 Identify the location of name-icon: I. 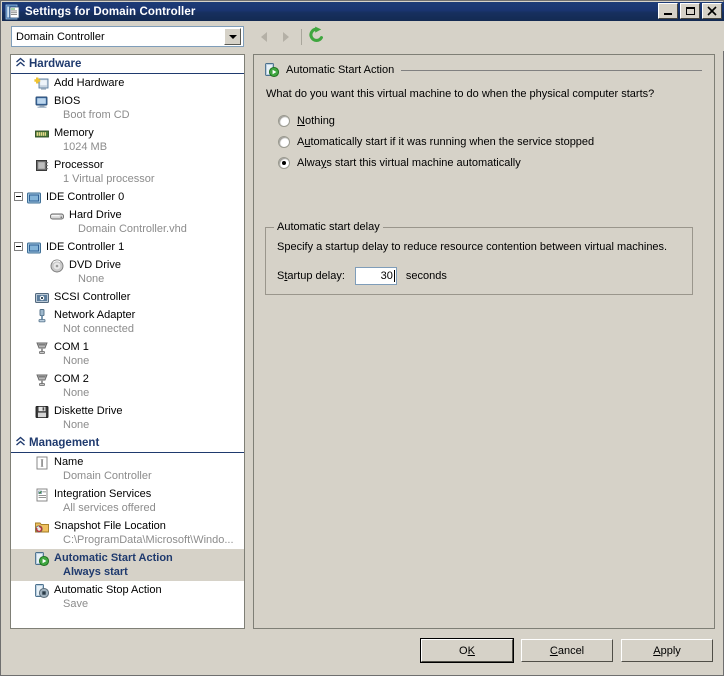
(42, 463).